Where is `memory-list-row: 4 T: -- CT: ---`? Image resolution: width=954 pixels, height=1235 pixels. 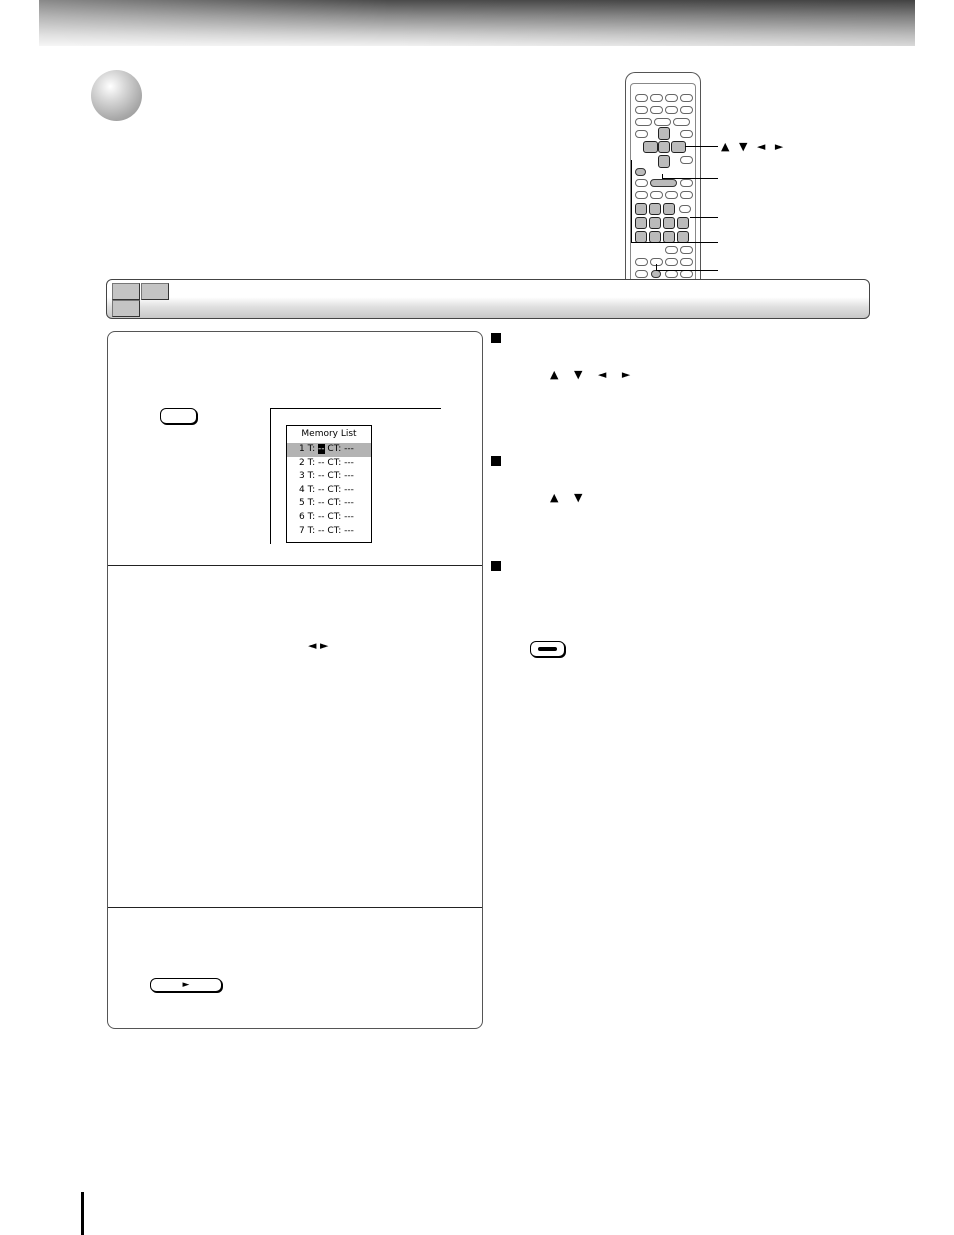 memory-list-row: 4 T: -- CT: --- is located at coordinates (326, 489).